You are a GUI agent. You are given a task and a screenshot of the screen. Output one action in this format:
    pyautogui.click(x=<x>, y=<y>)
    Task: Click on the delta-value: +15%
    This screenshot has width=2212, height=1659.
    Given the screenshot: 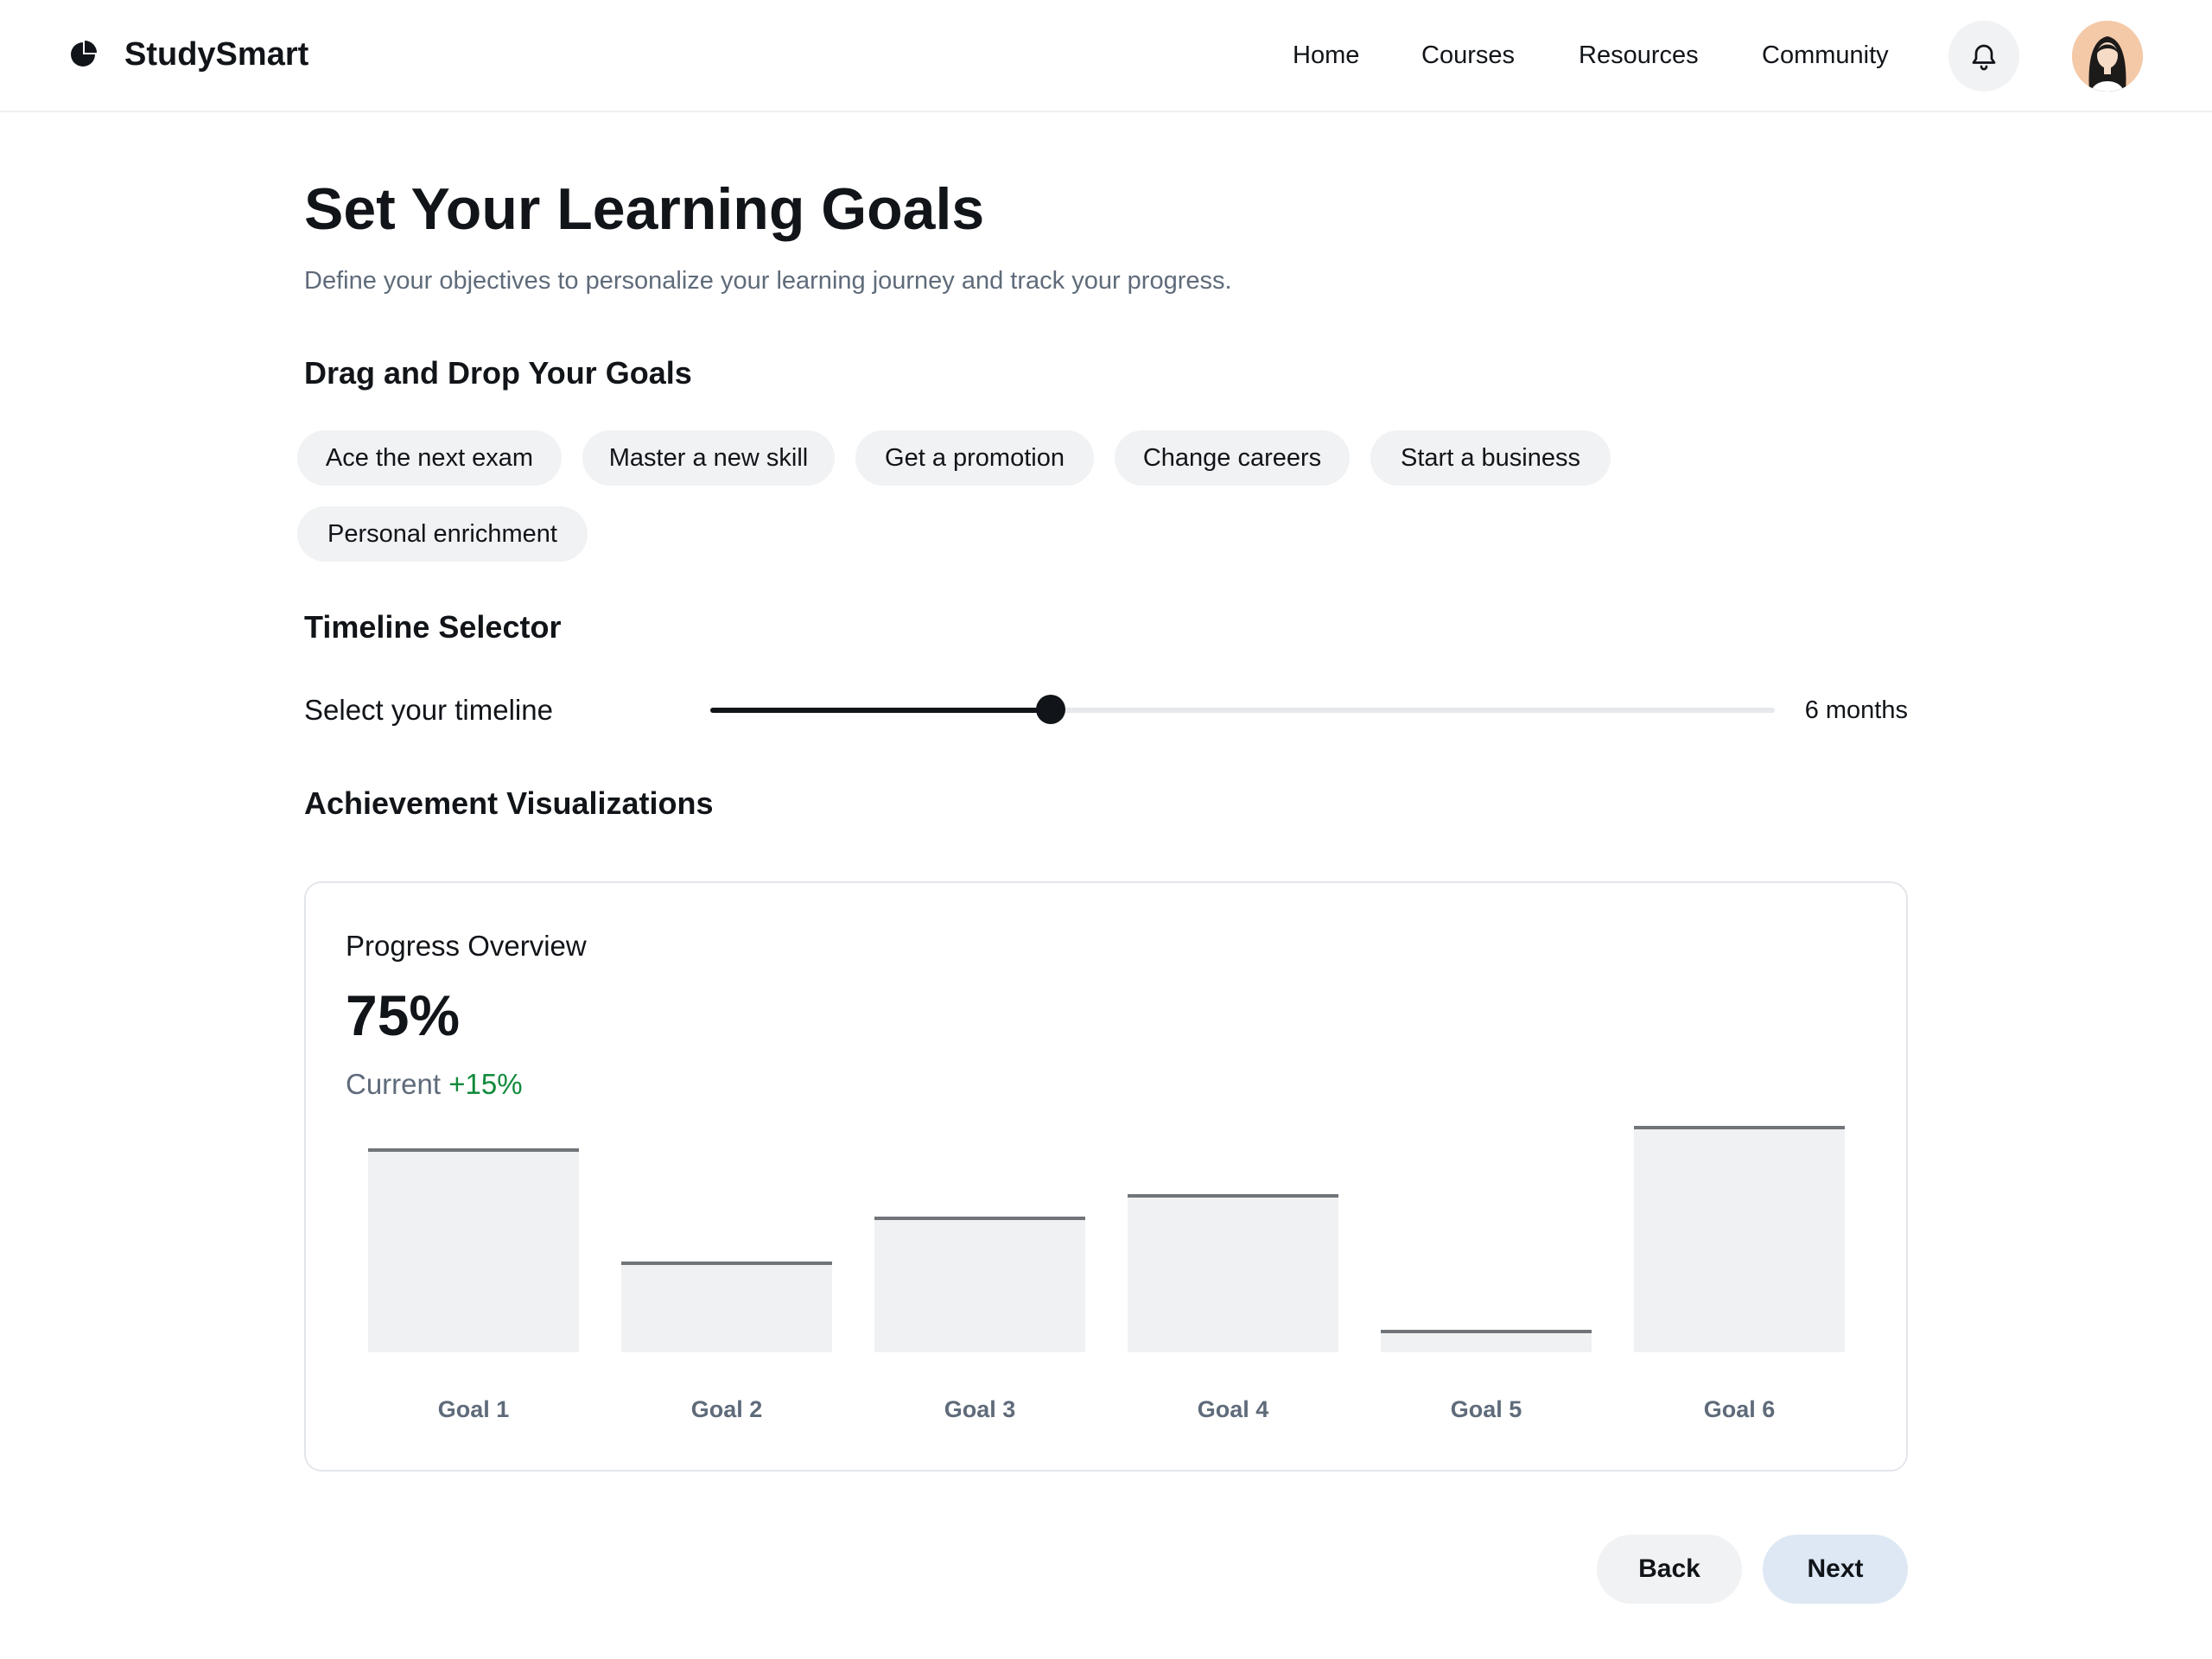 What is the action you would take?
    pyautogui.click(x=485, y=1084)
    